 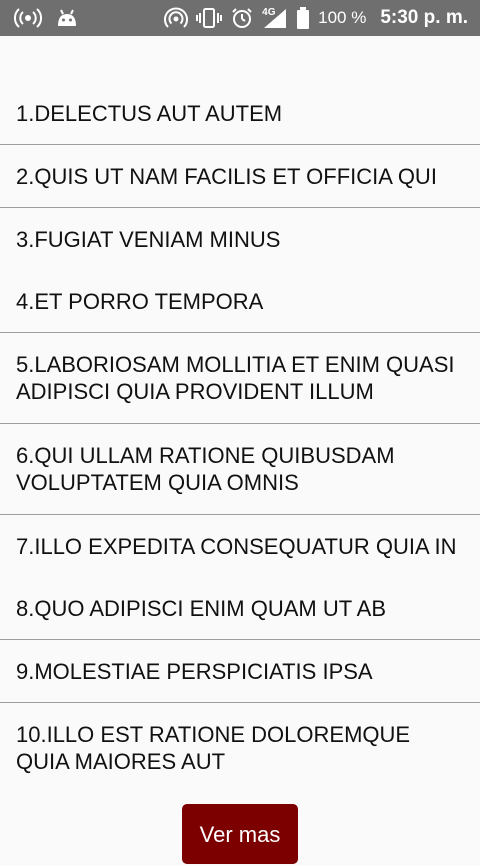 I want to click on list-item: 9.MOLESTIAE PERSPICIATIS IPSA, so click(x=240, y=671).